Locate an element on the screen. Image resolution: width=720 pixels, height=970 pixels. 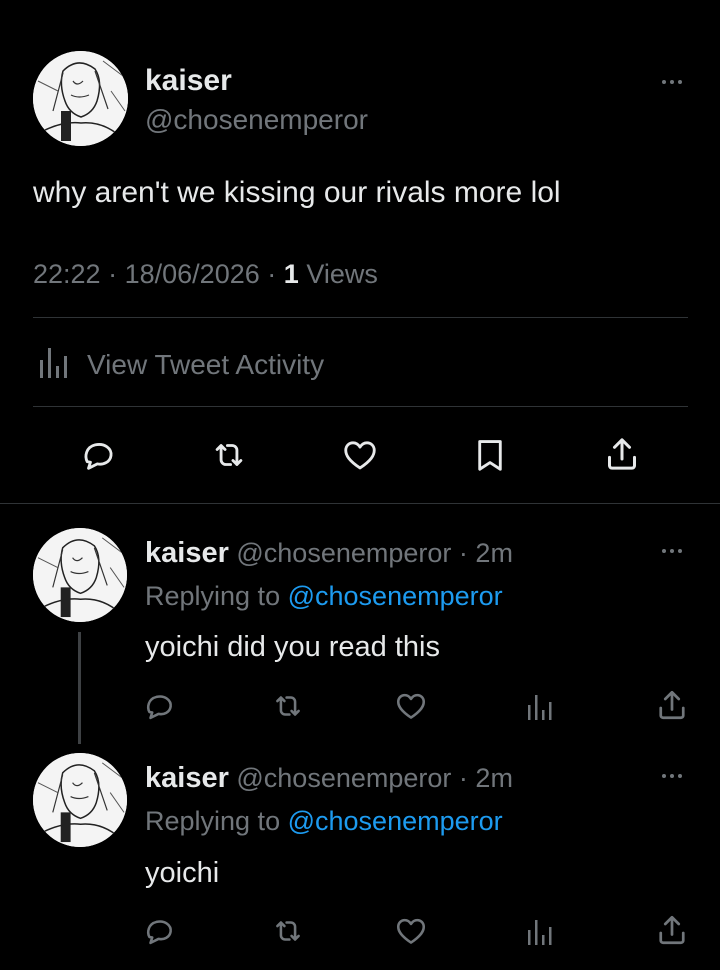
view-tweet-activity-label: View Tweet Activity is located at coordinates (206, 364).